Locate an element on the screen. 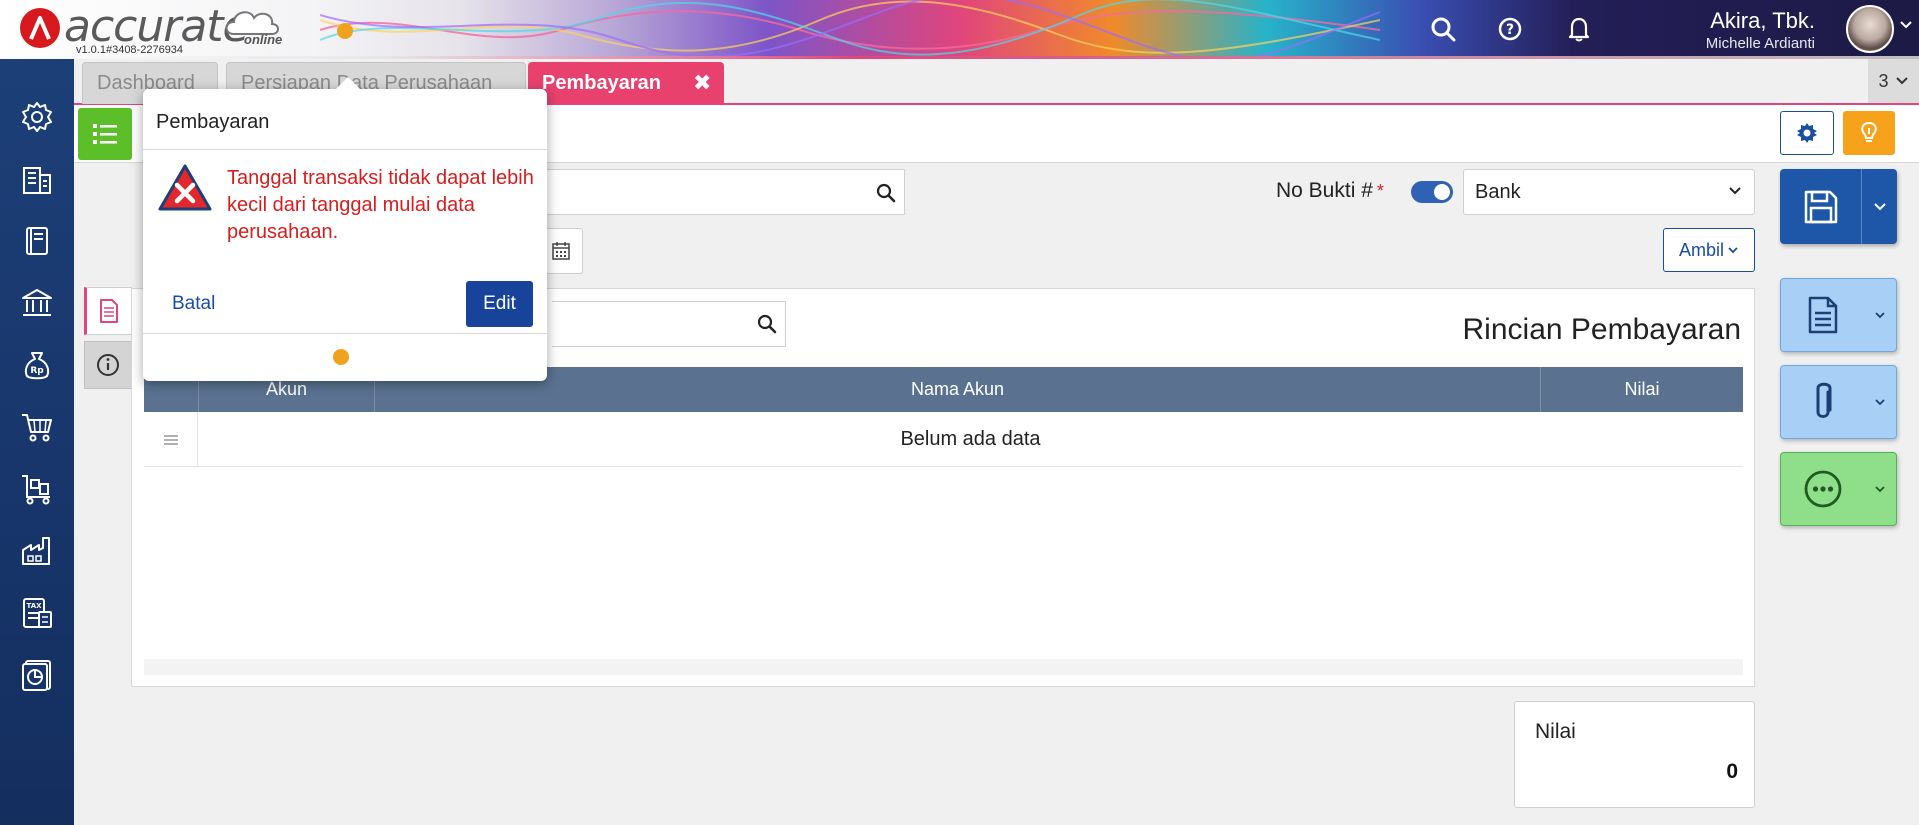 Image resolution: width=1919 pixels, height=825 pixels. save-main is located at coordinates (1821, 206).